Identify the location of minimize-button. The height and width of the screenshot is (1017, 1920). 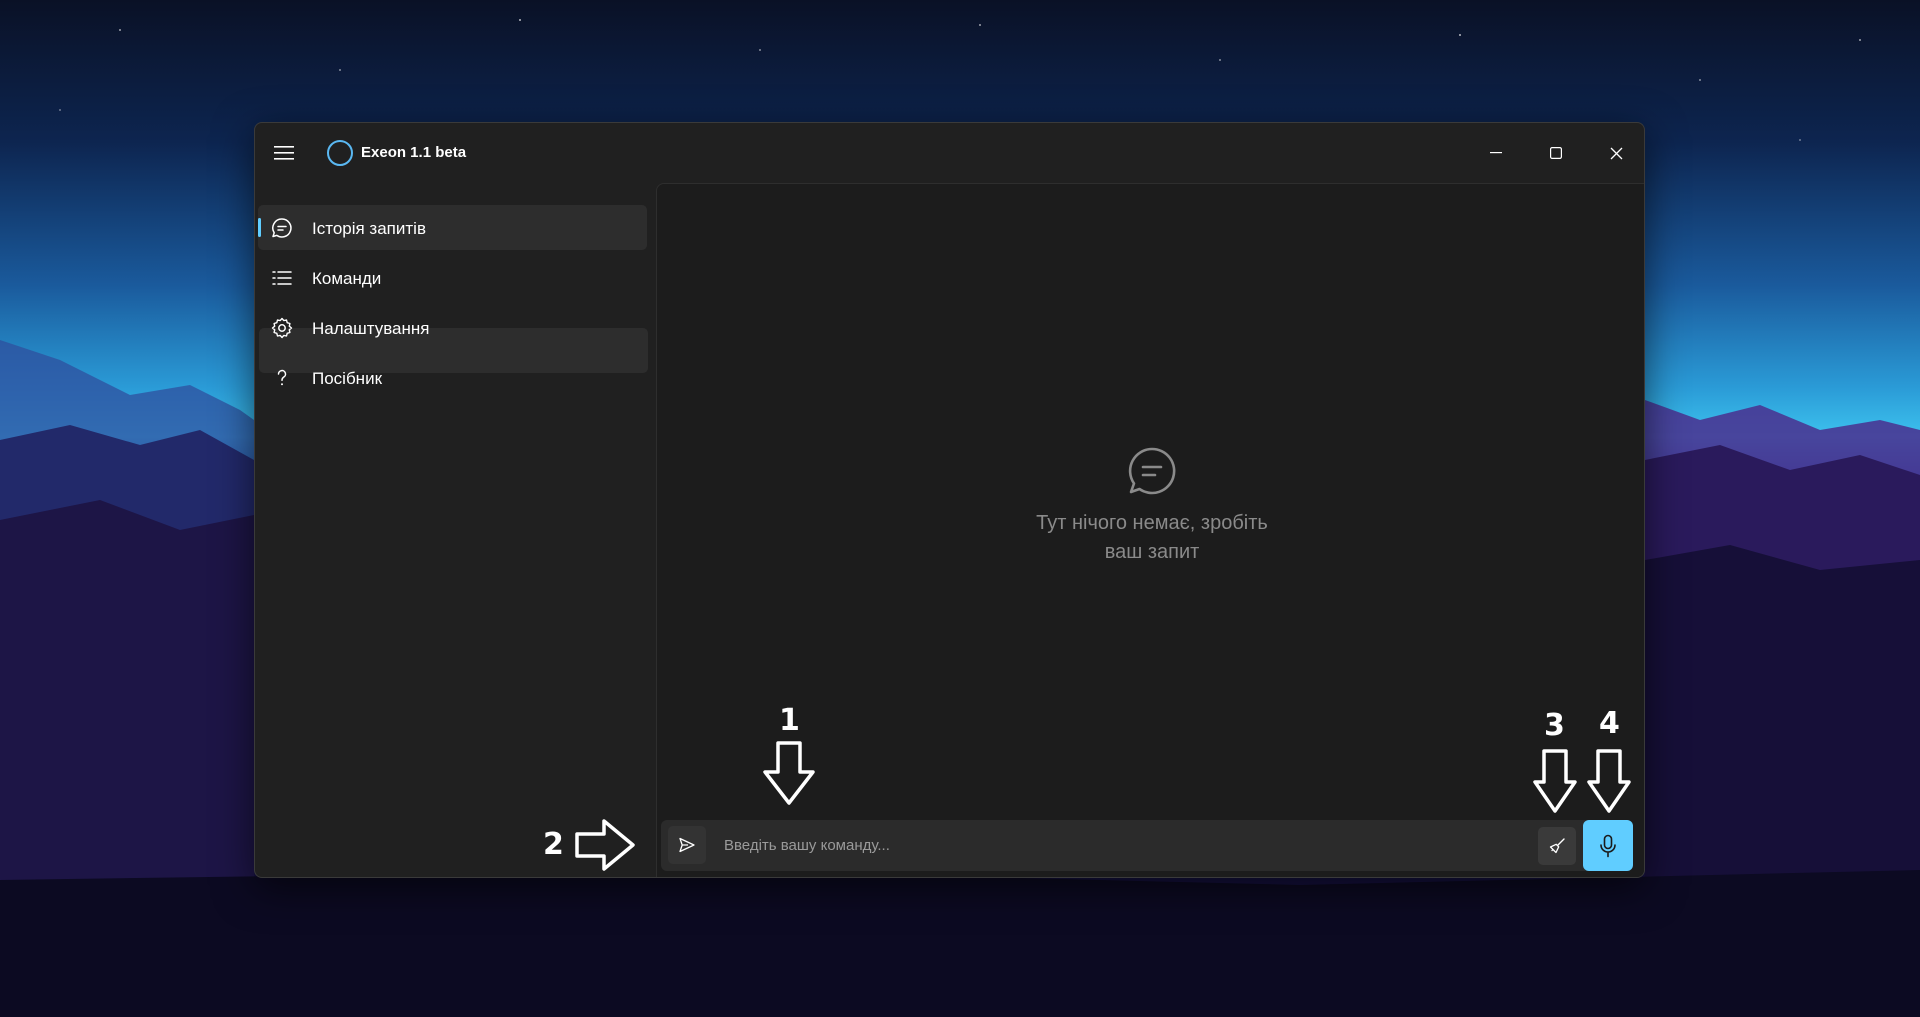
(1496, 153).